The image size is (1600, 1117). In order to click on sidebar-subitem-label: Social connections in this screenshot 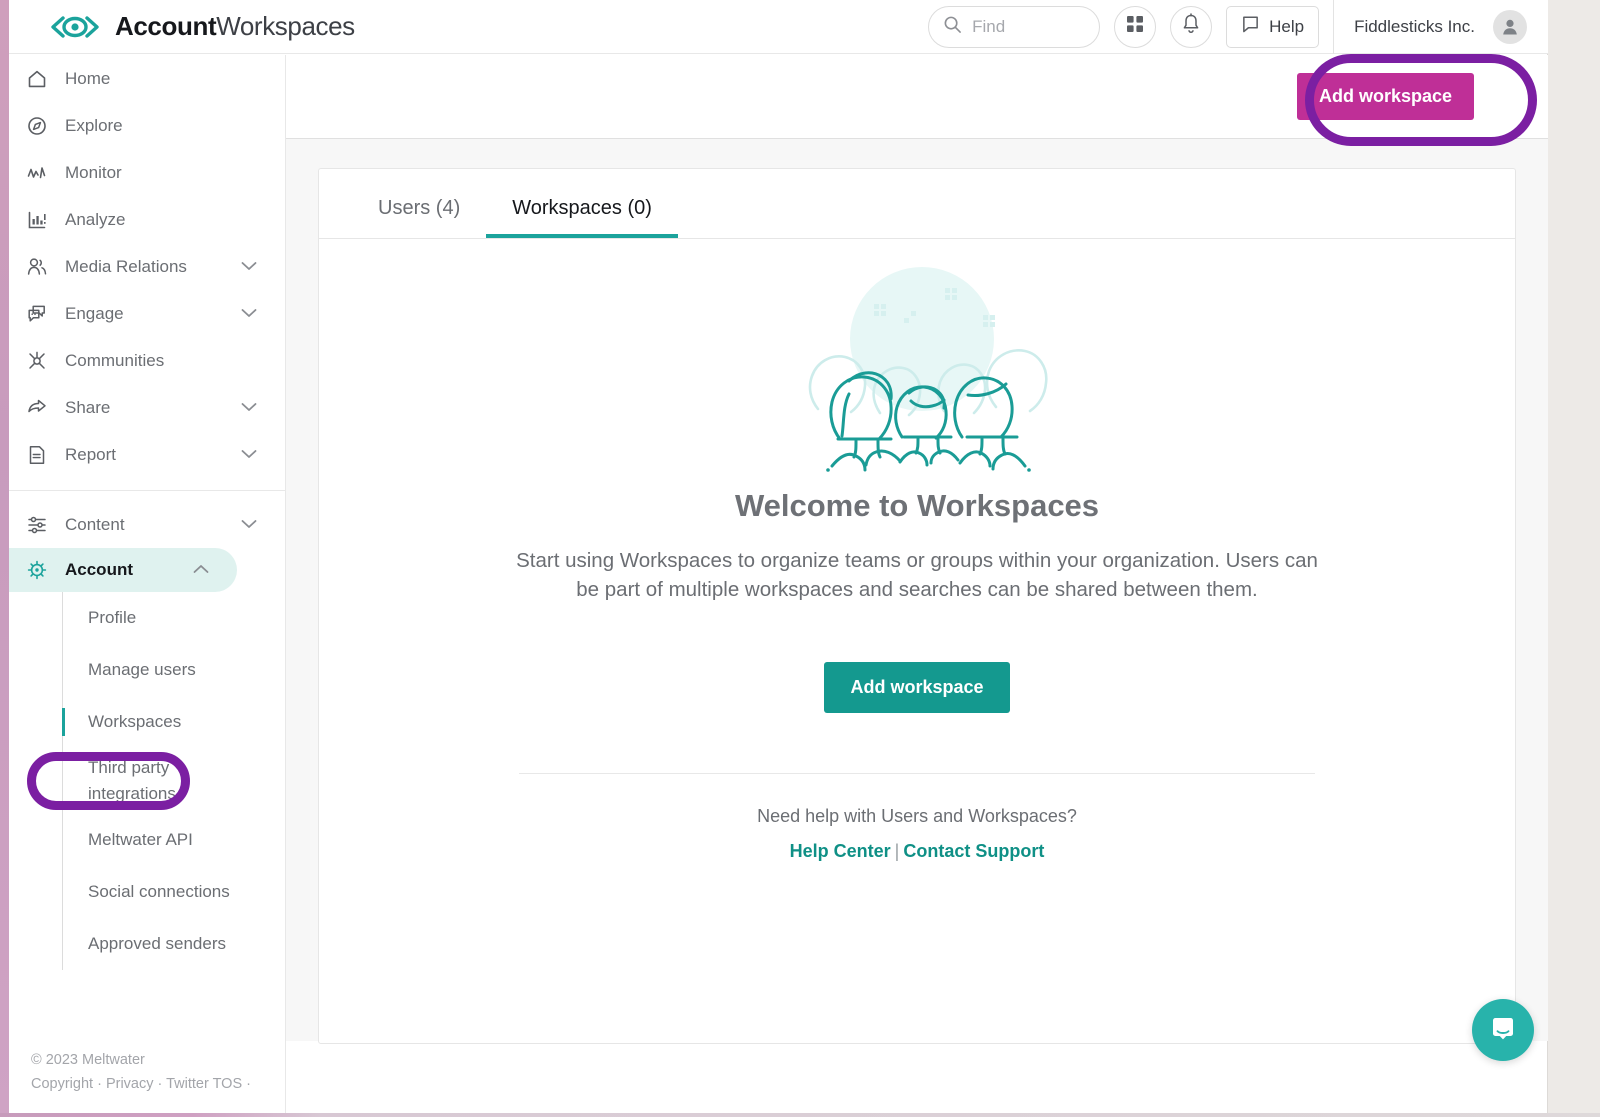, I will do `click(159, 891)`.